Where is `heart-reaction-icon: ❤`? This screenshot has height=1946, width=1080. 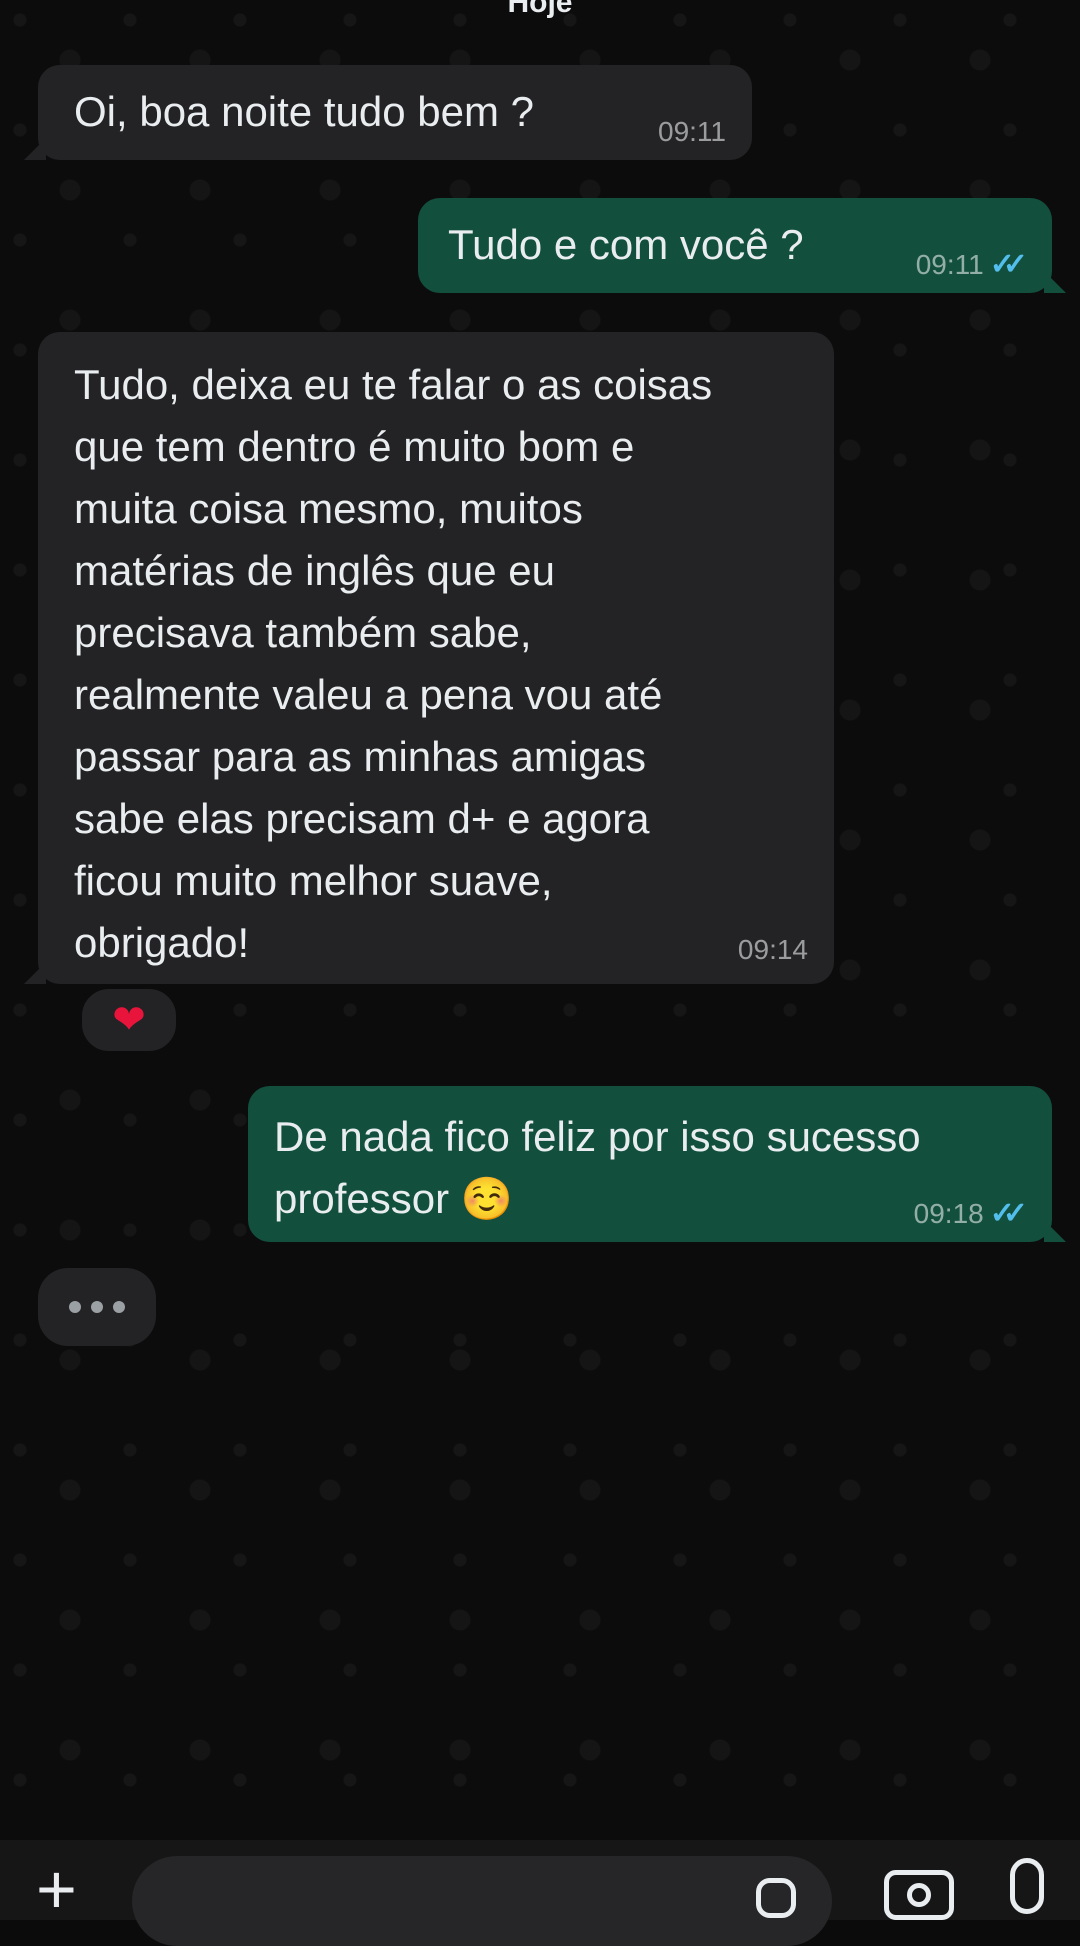 heart-reaction-icon: ❤ is located at coordinates (129, 1020).